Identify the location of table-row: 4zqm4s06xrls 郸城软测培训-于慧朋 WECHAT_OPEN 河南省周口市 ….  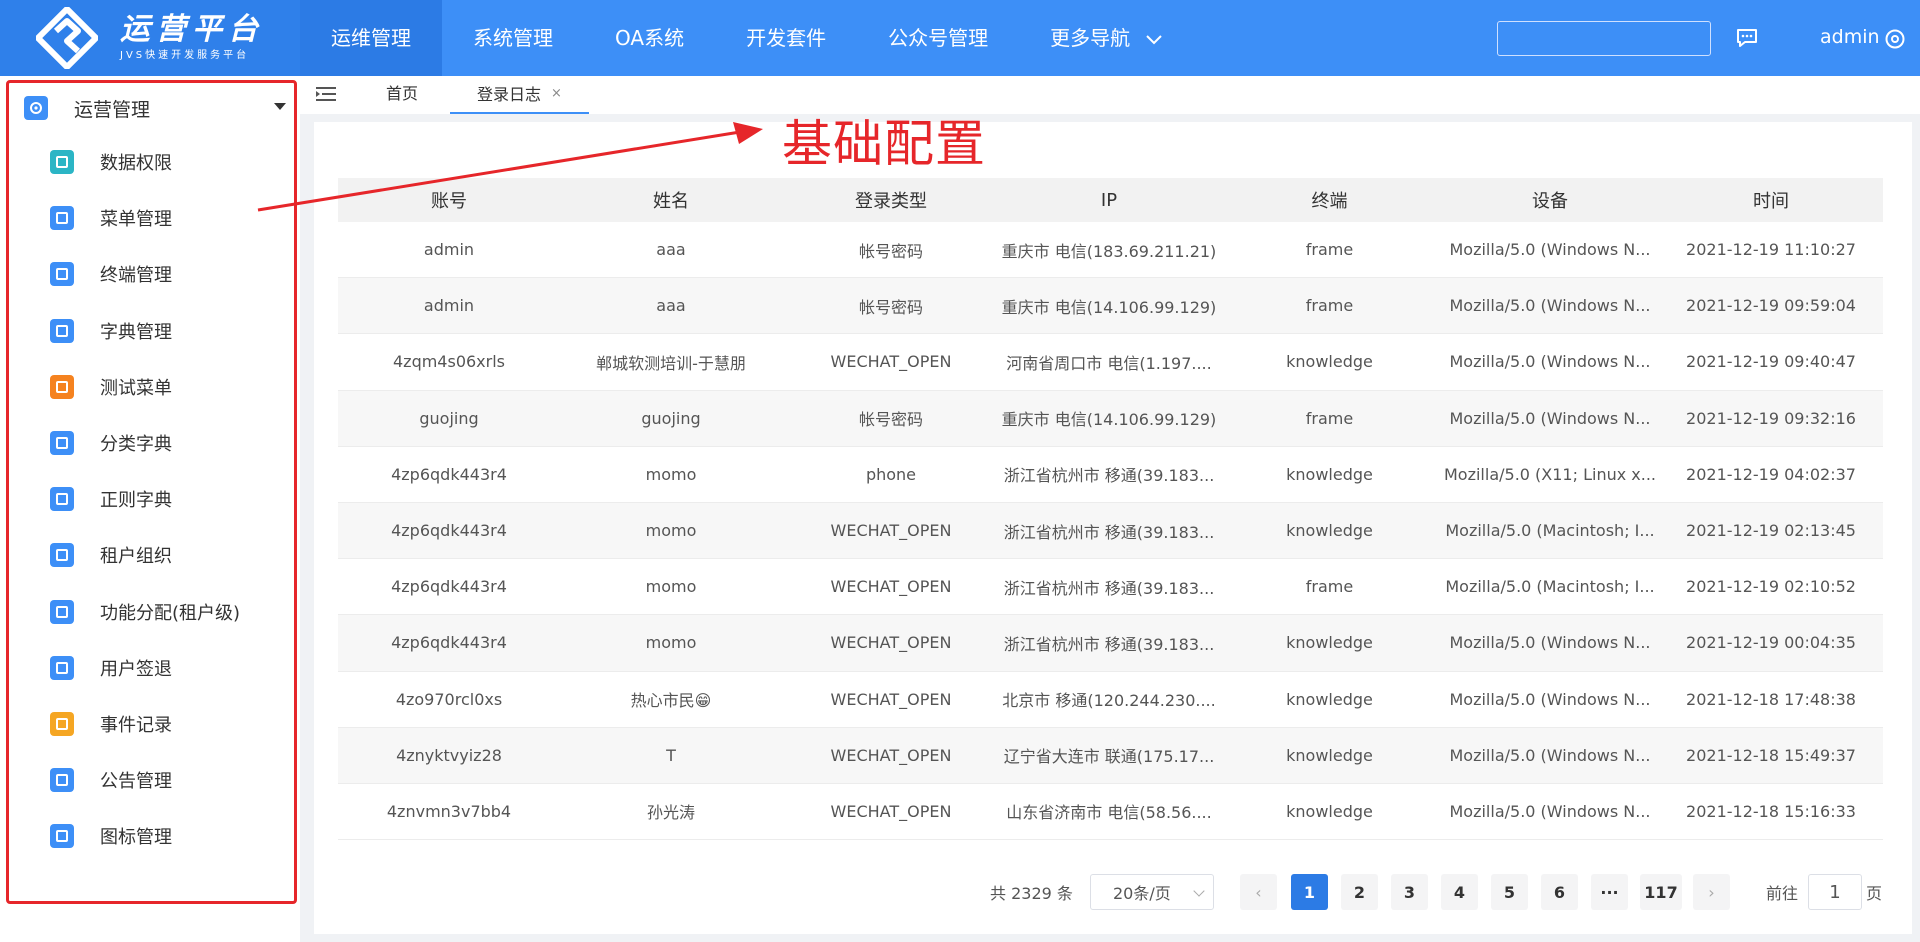
(1110, 362).